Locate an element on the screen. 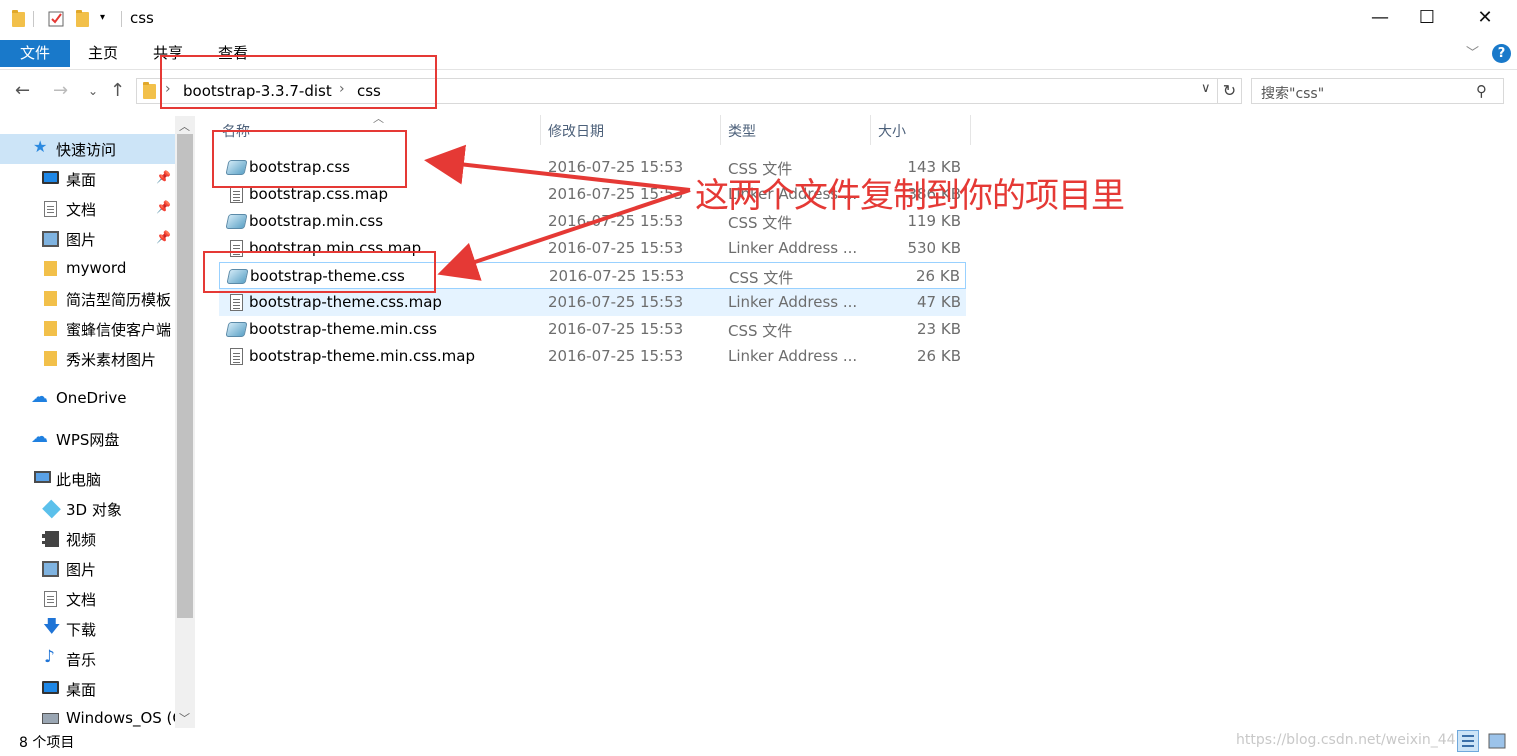 The width and height of the screenshot is (1517, 756). column-header-date: 修改日期 is located at coordinates (576, 131).